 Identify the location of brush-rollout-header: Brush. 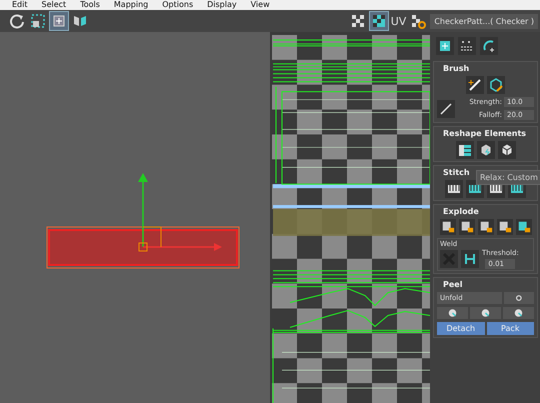
(485, 68).